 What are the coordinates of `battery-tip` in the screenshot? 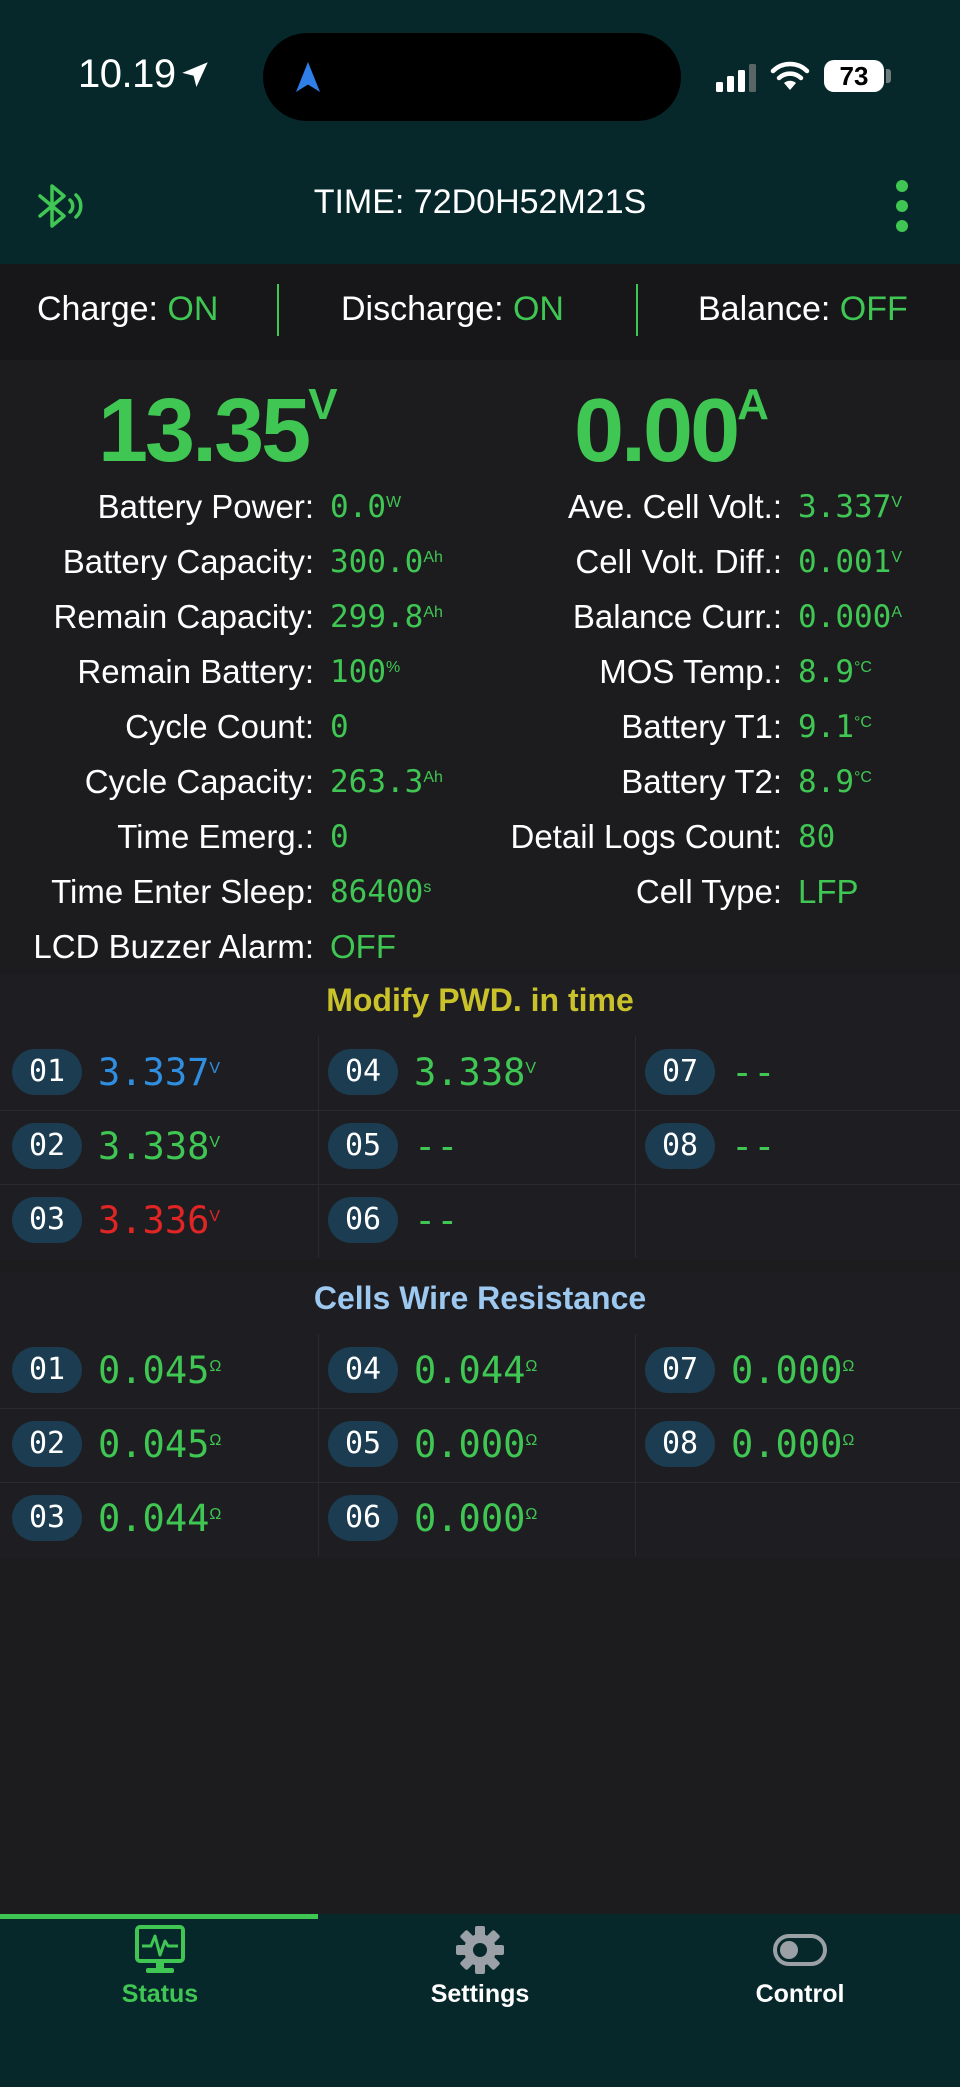 It's located at (888, 76).